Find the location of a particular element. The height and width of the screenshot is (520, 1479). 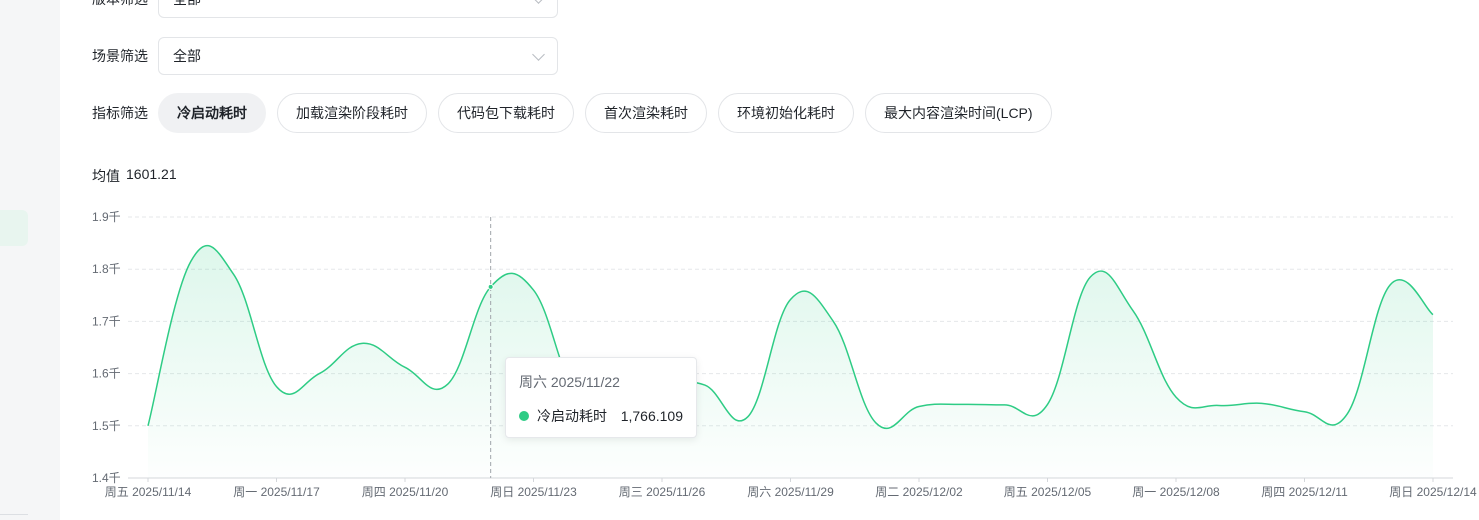

x-tick-label: 周四 2025/12/11 is located at coordinates (1304, 492).